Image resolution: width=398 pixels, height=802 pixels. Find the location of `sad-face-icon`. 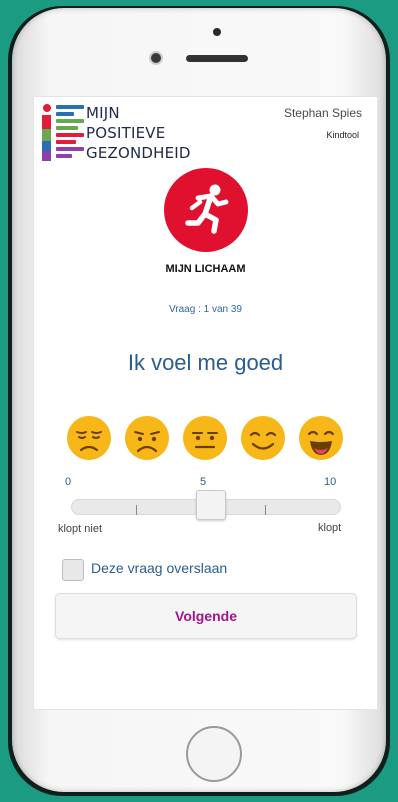

sad-face-icon is located at coordinates (147, 438).